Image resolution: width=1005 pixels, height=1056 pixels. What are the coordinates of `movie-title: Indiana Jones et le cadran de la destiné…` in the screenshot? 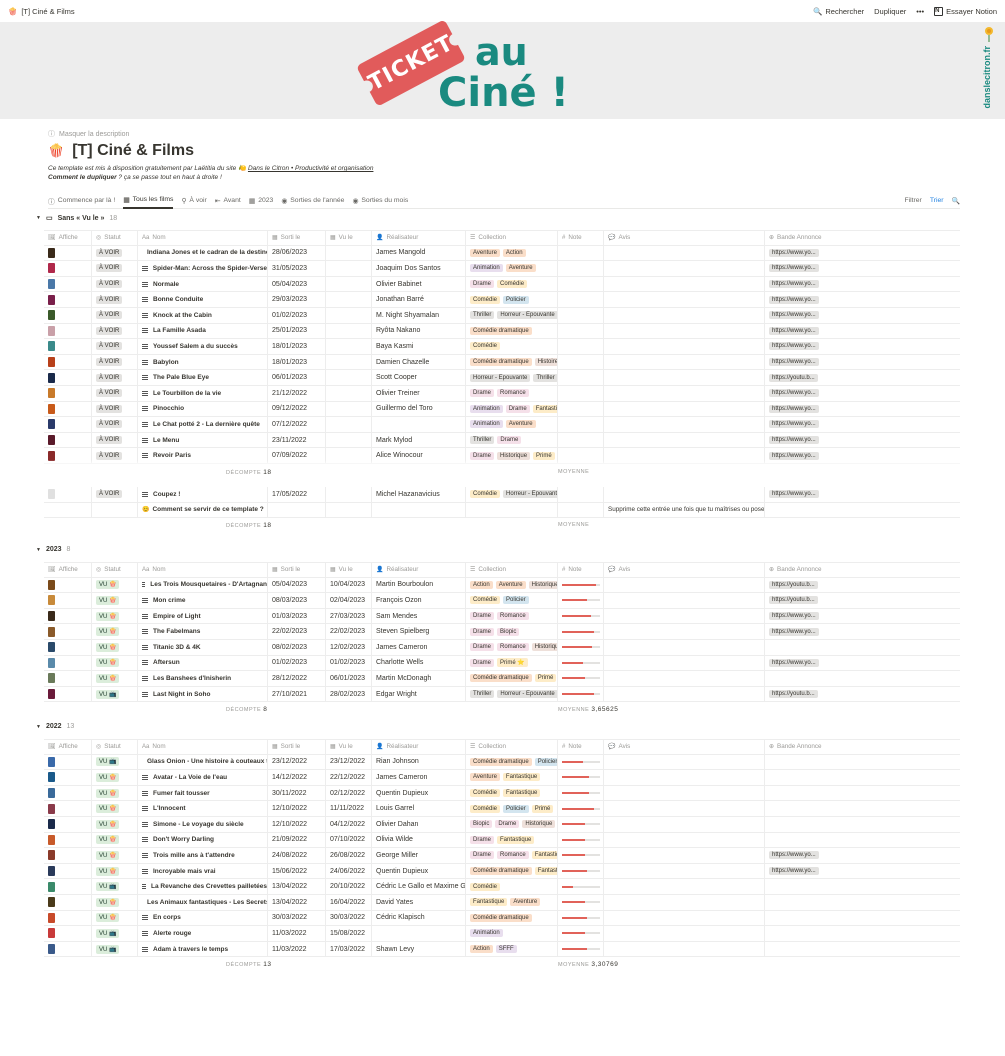 It's located at (207, 252).